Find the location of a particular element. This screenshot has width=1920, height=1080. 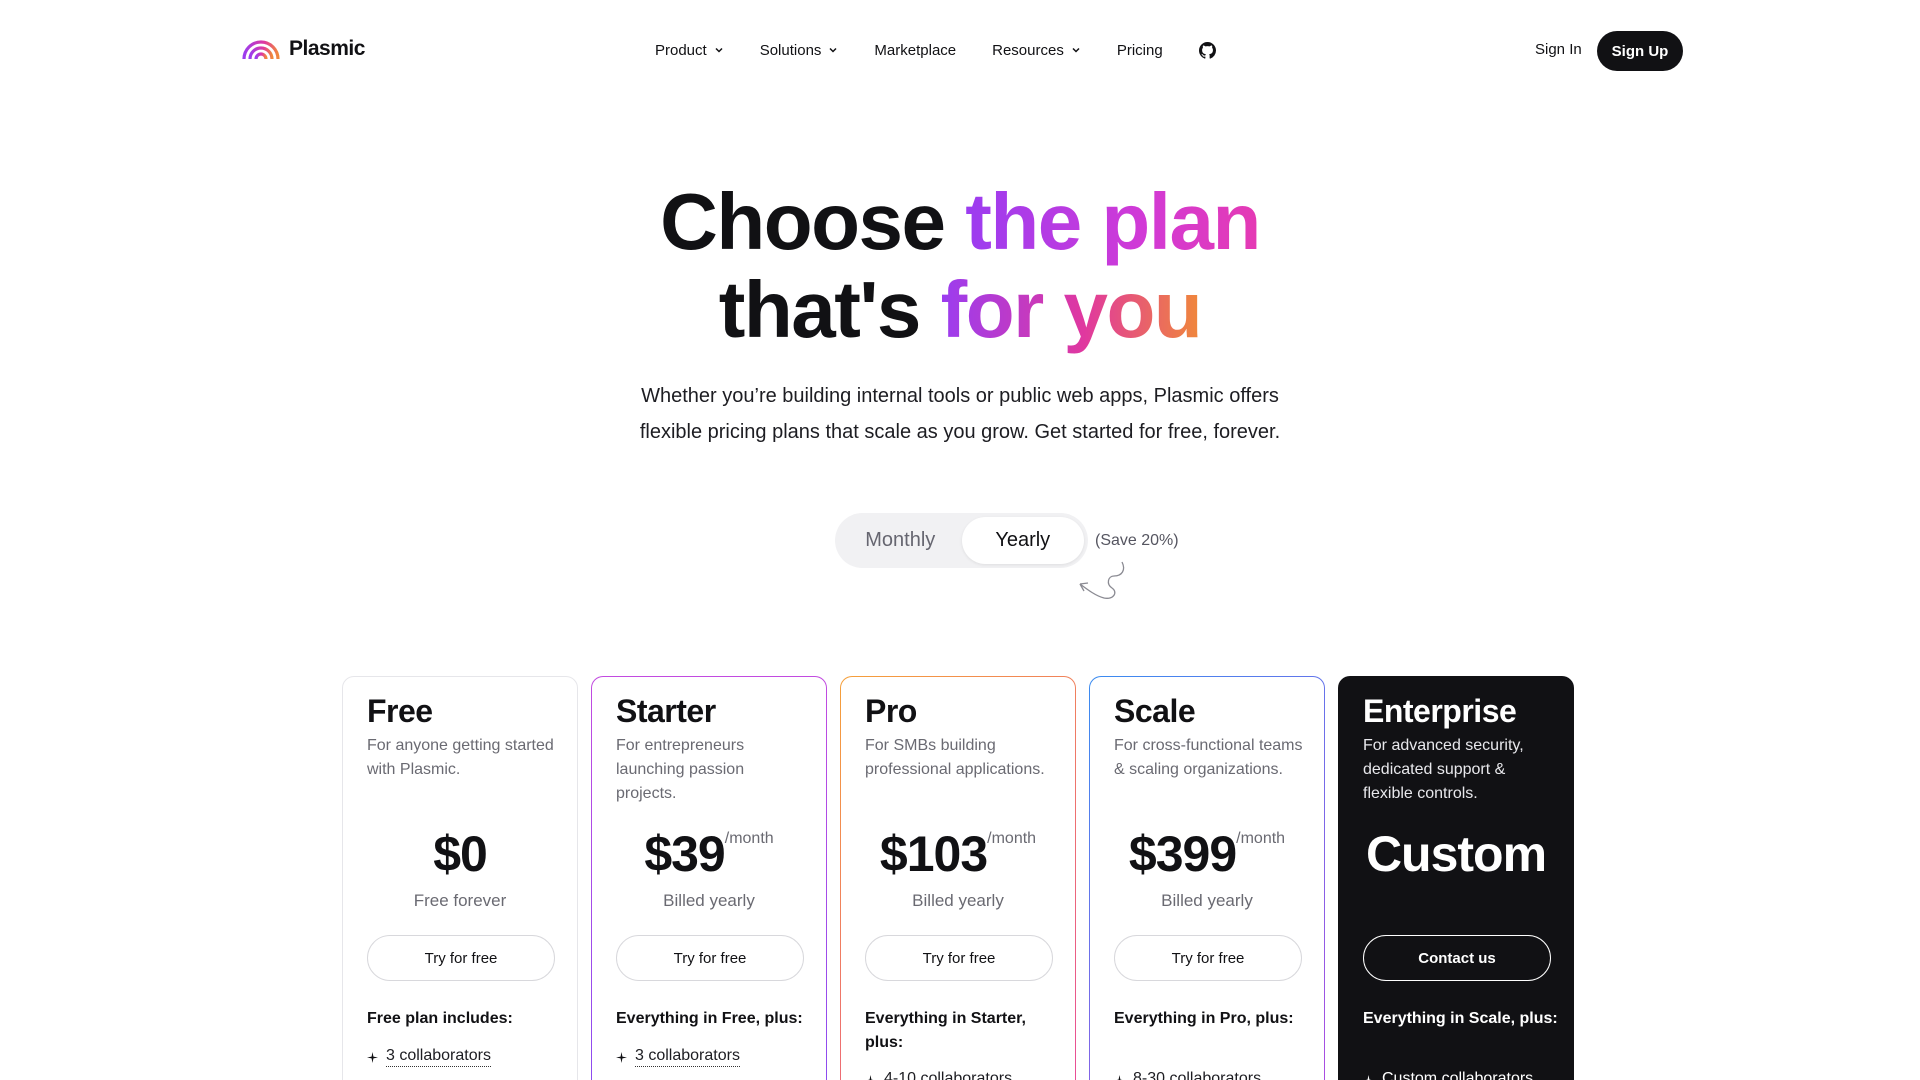

plan-includes-heading: Everything in Pro, plus: is located at coordinates (1204, 1018).